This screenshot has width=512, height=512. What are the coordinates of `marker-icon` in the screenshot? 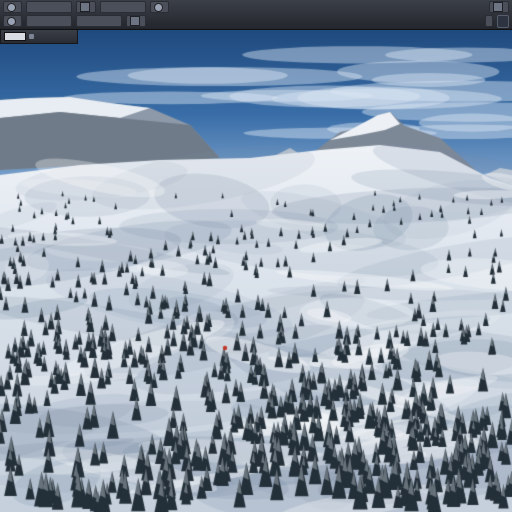 It's located at (31, 36).